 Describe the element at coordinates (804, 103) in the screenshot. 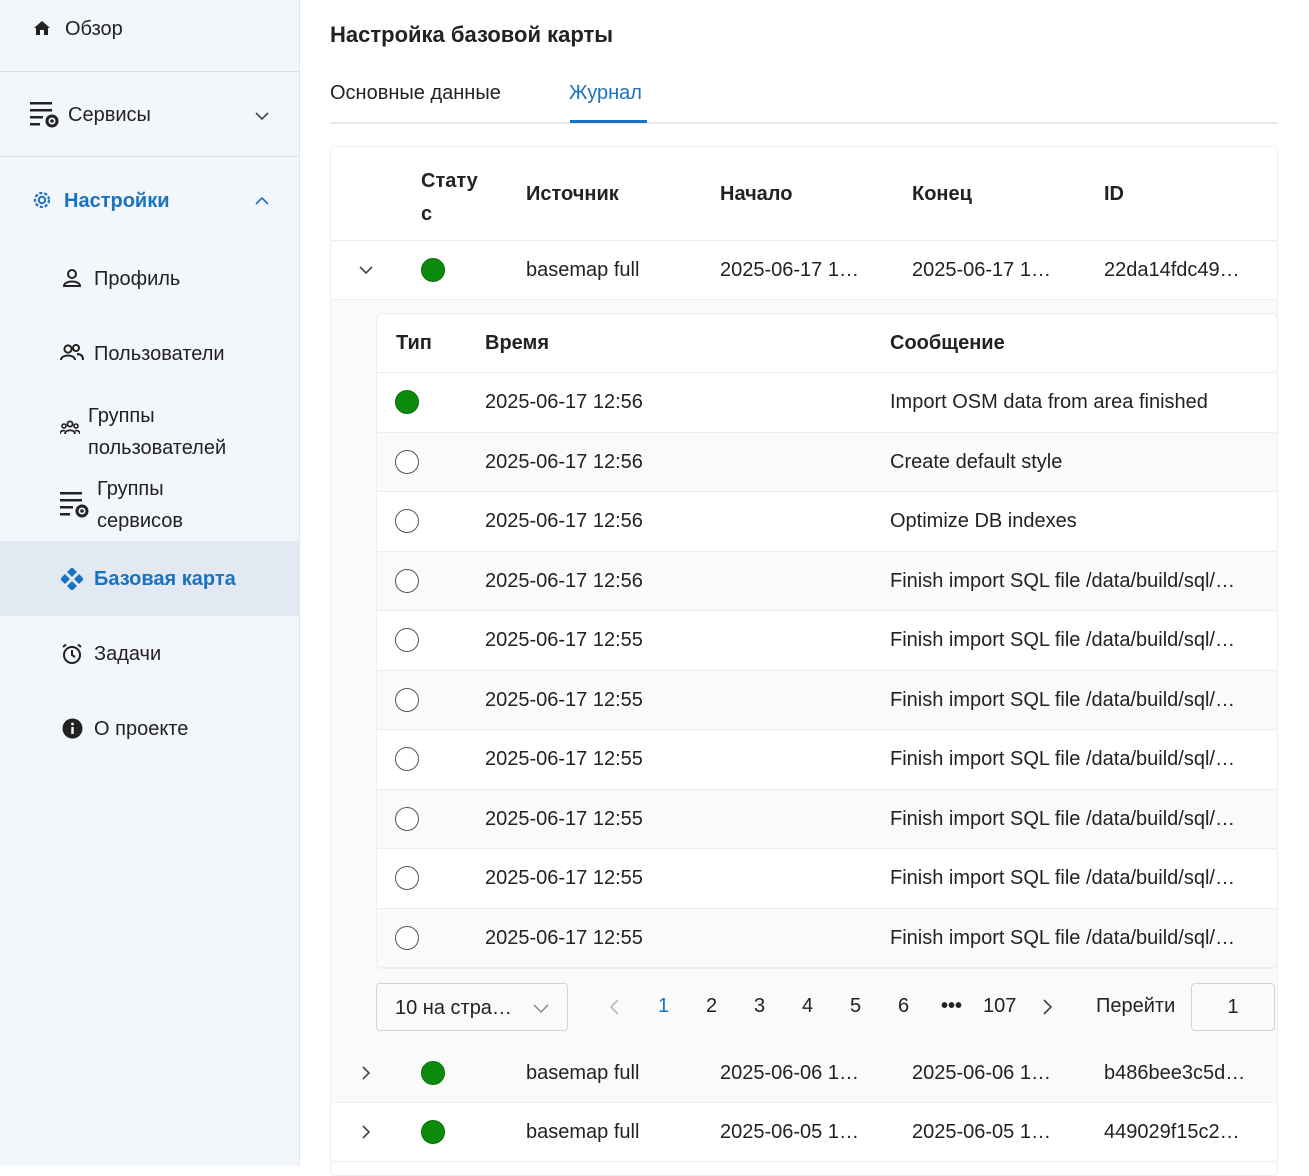

I see `tabs: Основные данные Журнал` at that location.